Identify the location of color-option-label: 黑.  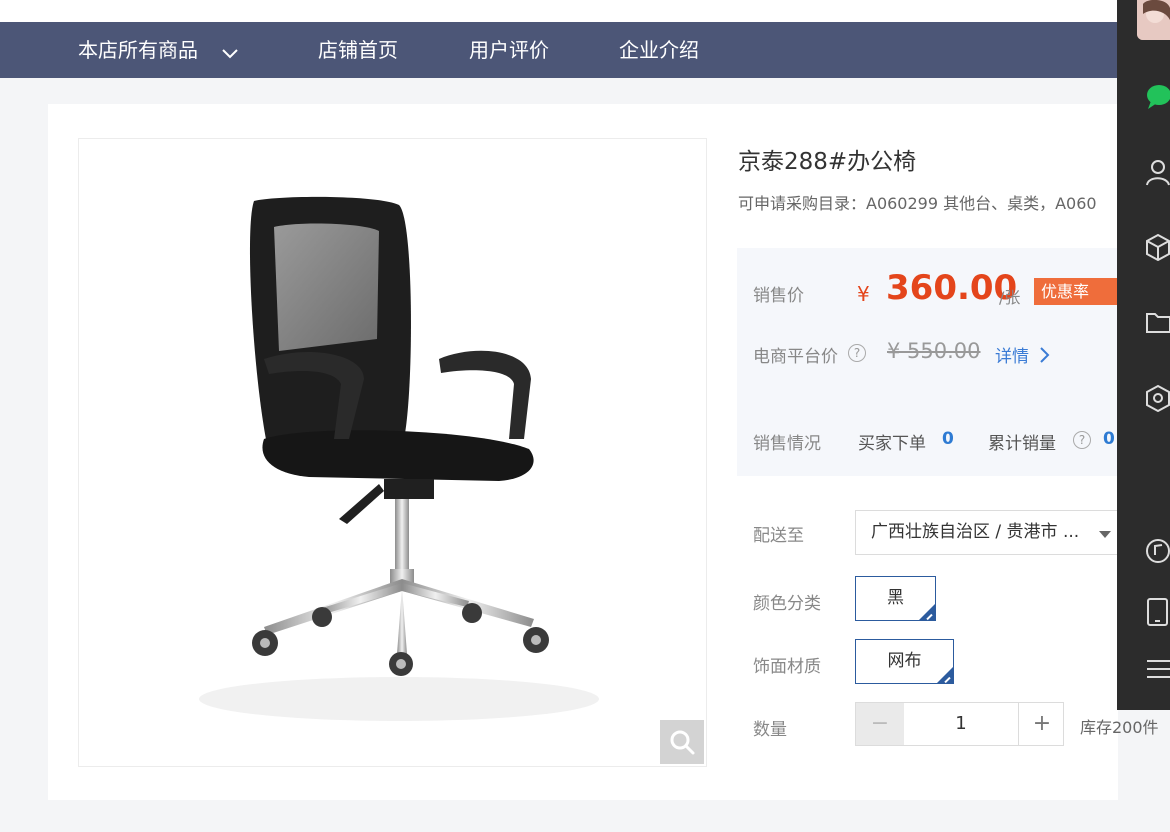
(895, 598).